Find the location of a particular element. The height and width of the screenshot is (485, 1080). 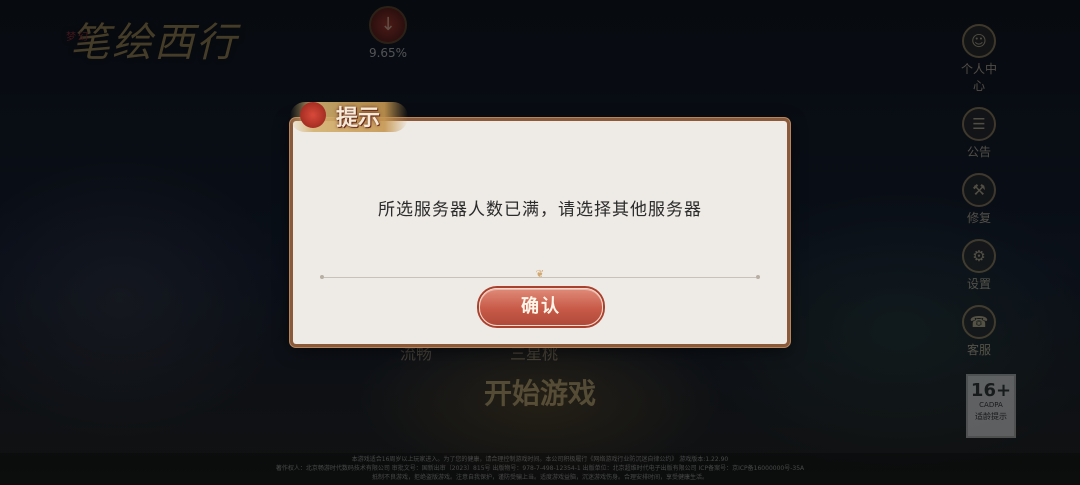

confirm-button: 确认 is located at coordinates (541, 307).